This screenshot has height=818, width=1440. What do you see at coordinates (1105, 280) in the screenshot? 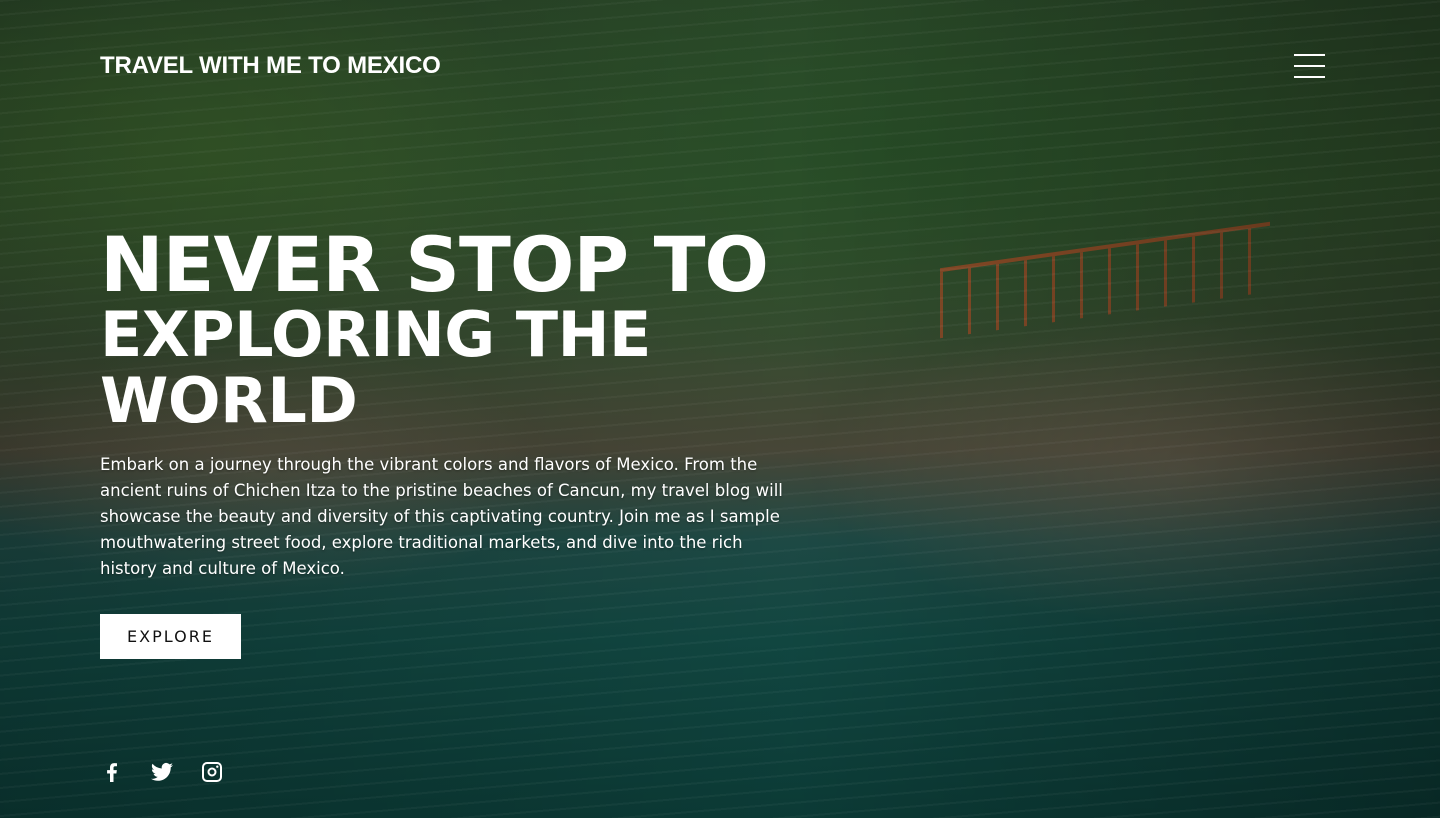
I see `background-railing` at bounding box center [1105, 280].